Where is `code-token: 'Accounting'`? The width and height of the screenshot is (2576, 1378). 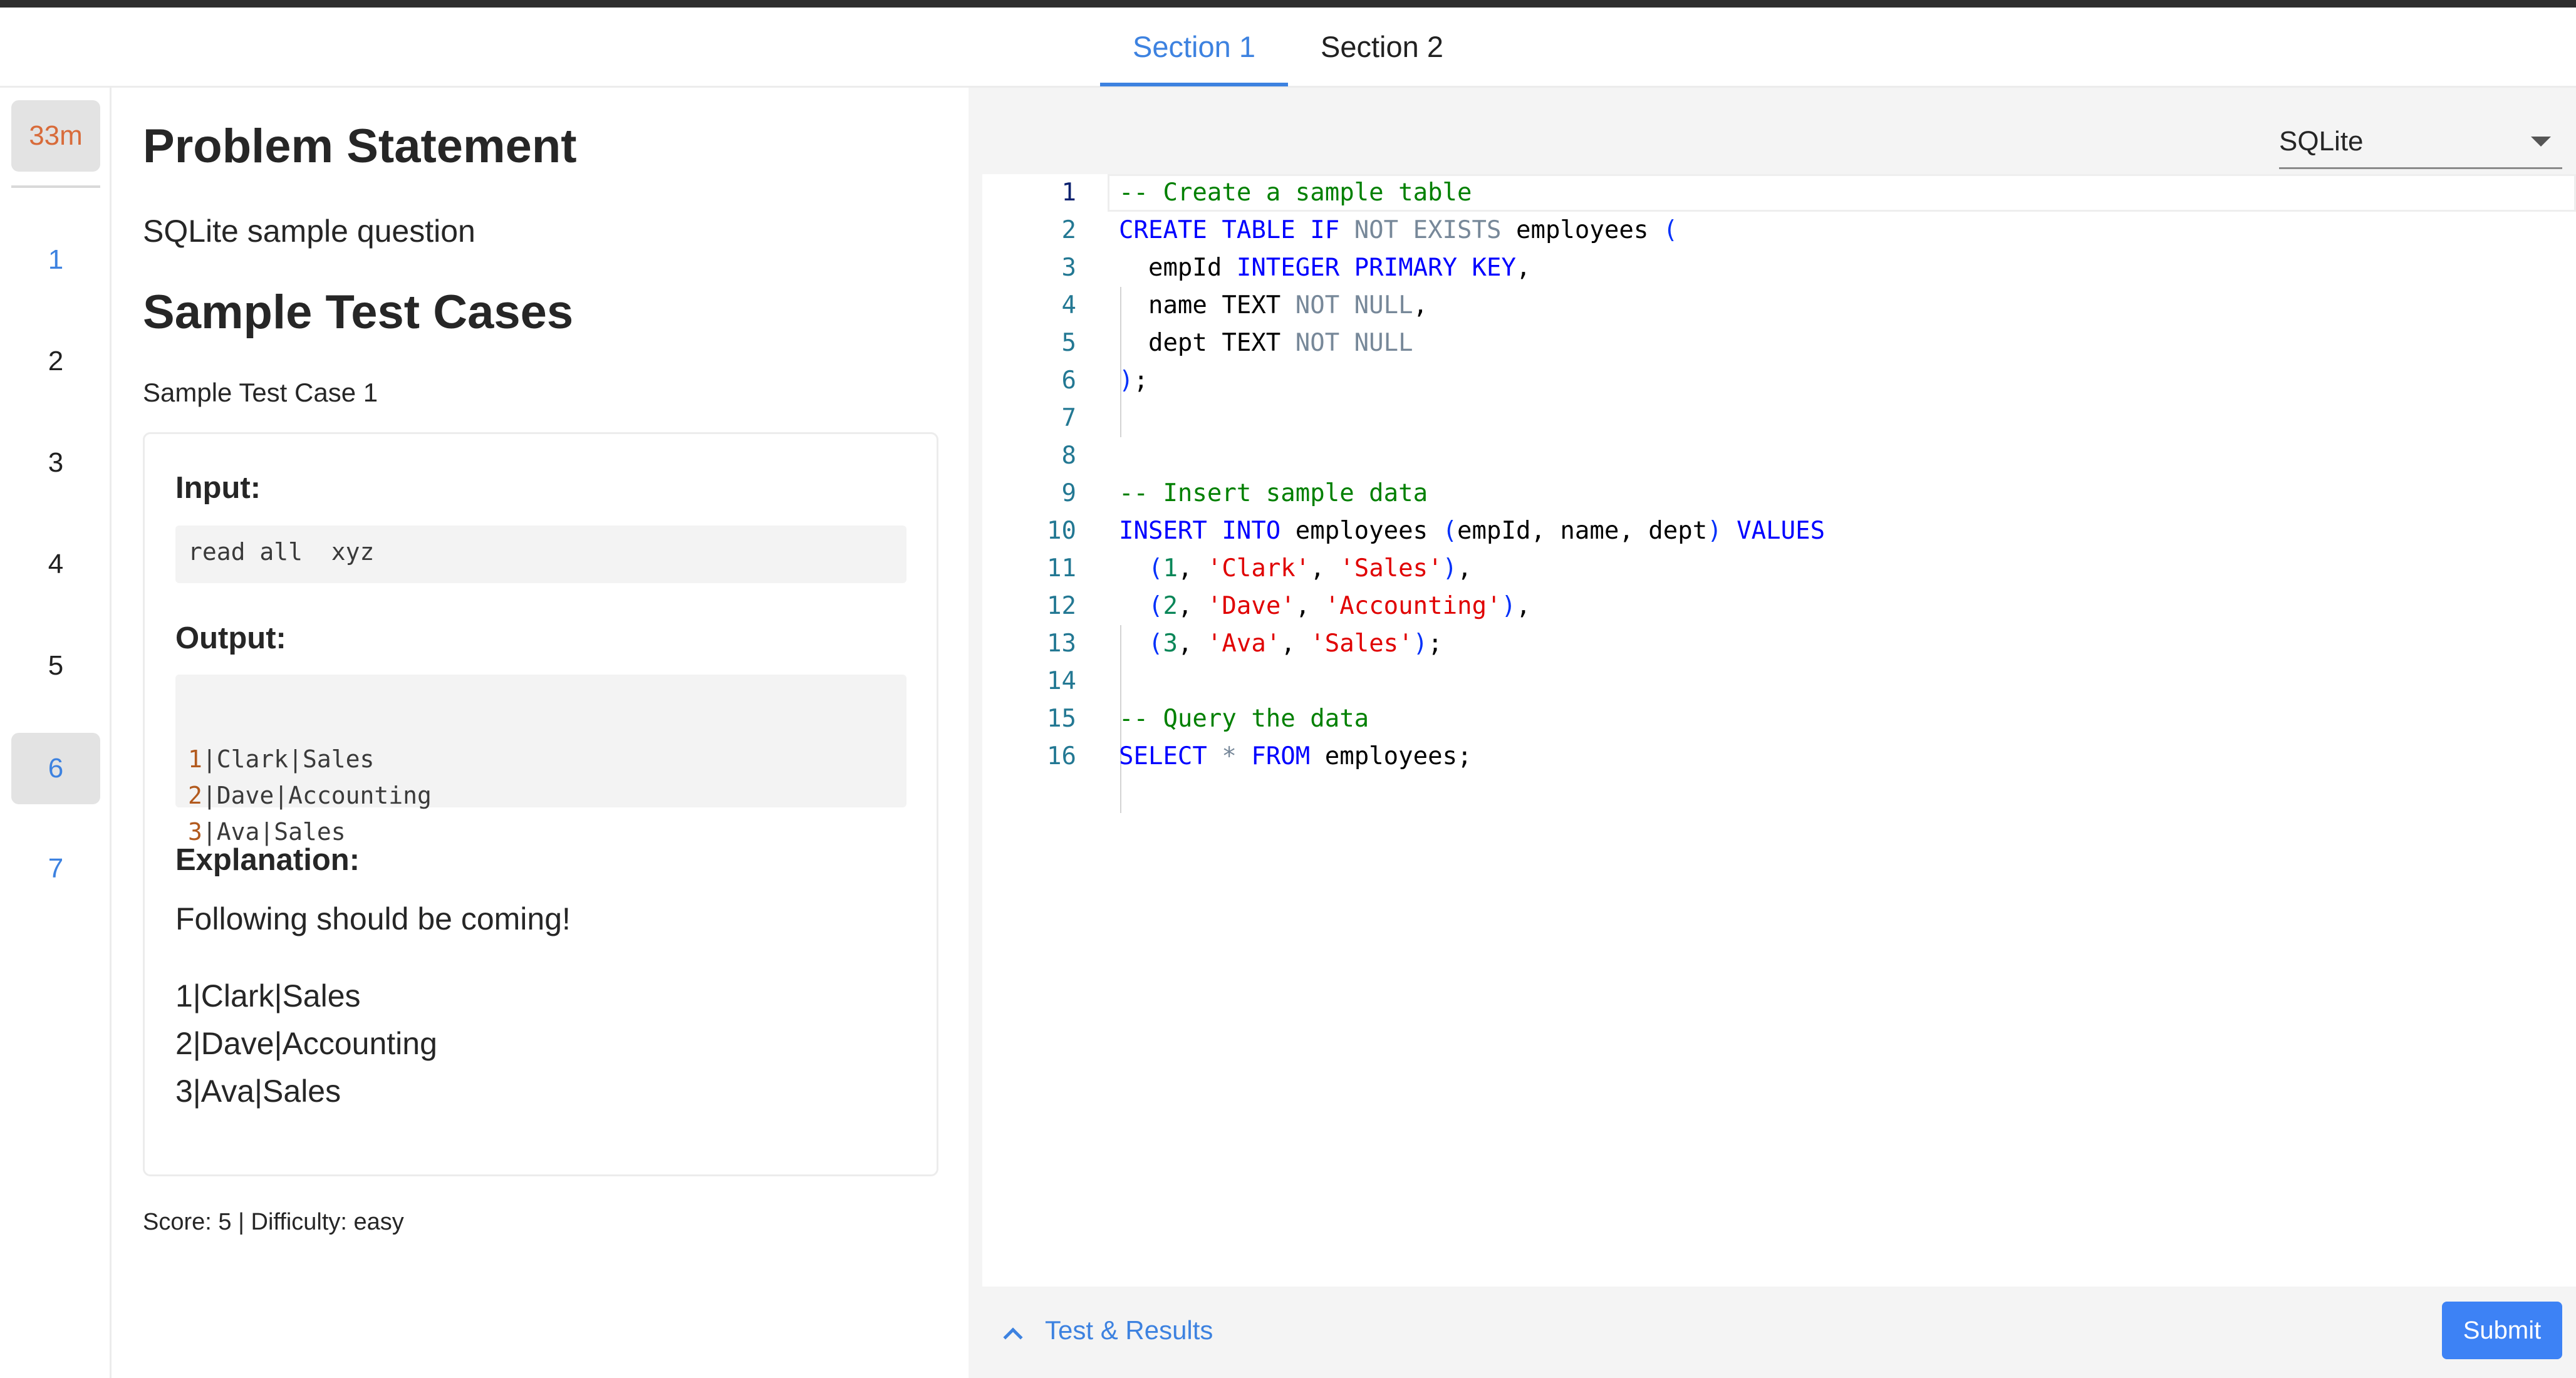 code-token: 'Accounting' is located at coordinates (1413, 606).